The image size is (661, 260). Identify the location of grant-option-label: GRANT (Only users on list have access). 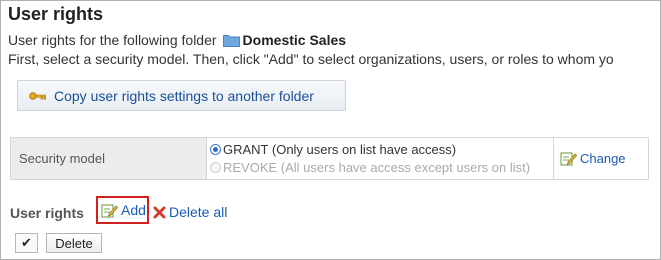
(340, 149).